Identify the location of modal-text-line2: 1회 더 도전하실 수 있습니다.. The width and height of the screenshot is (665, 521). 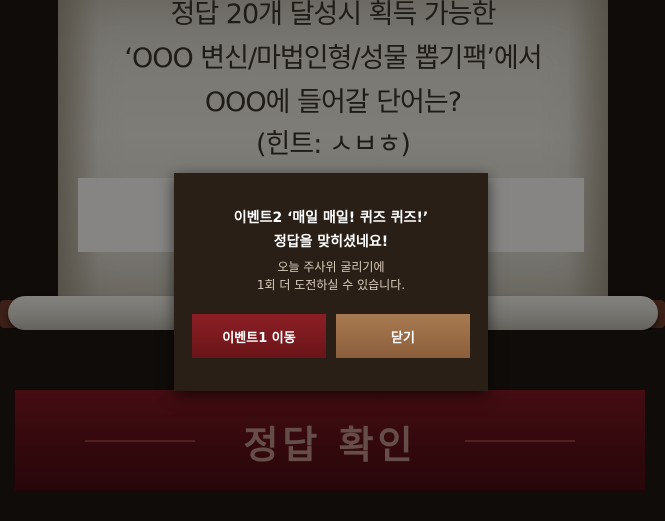
(331, 285).